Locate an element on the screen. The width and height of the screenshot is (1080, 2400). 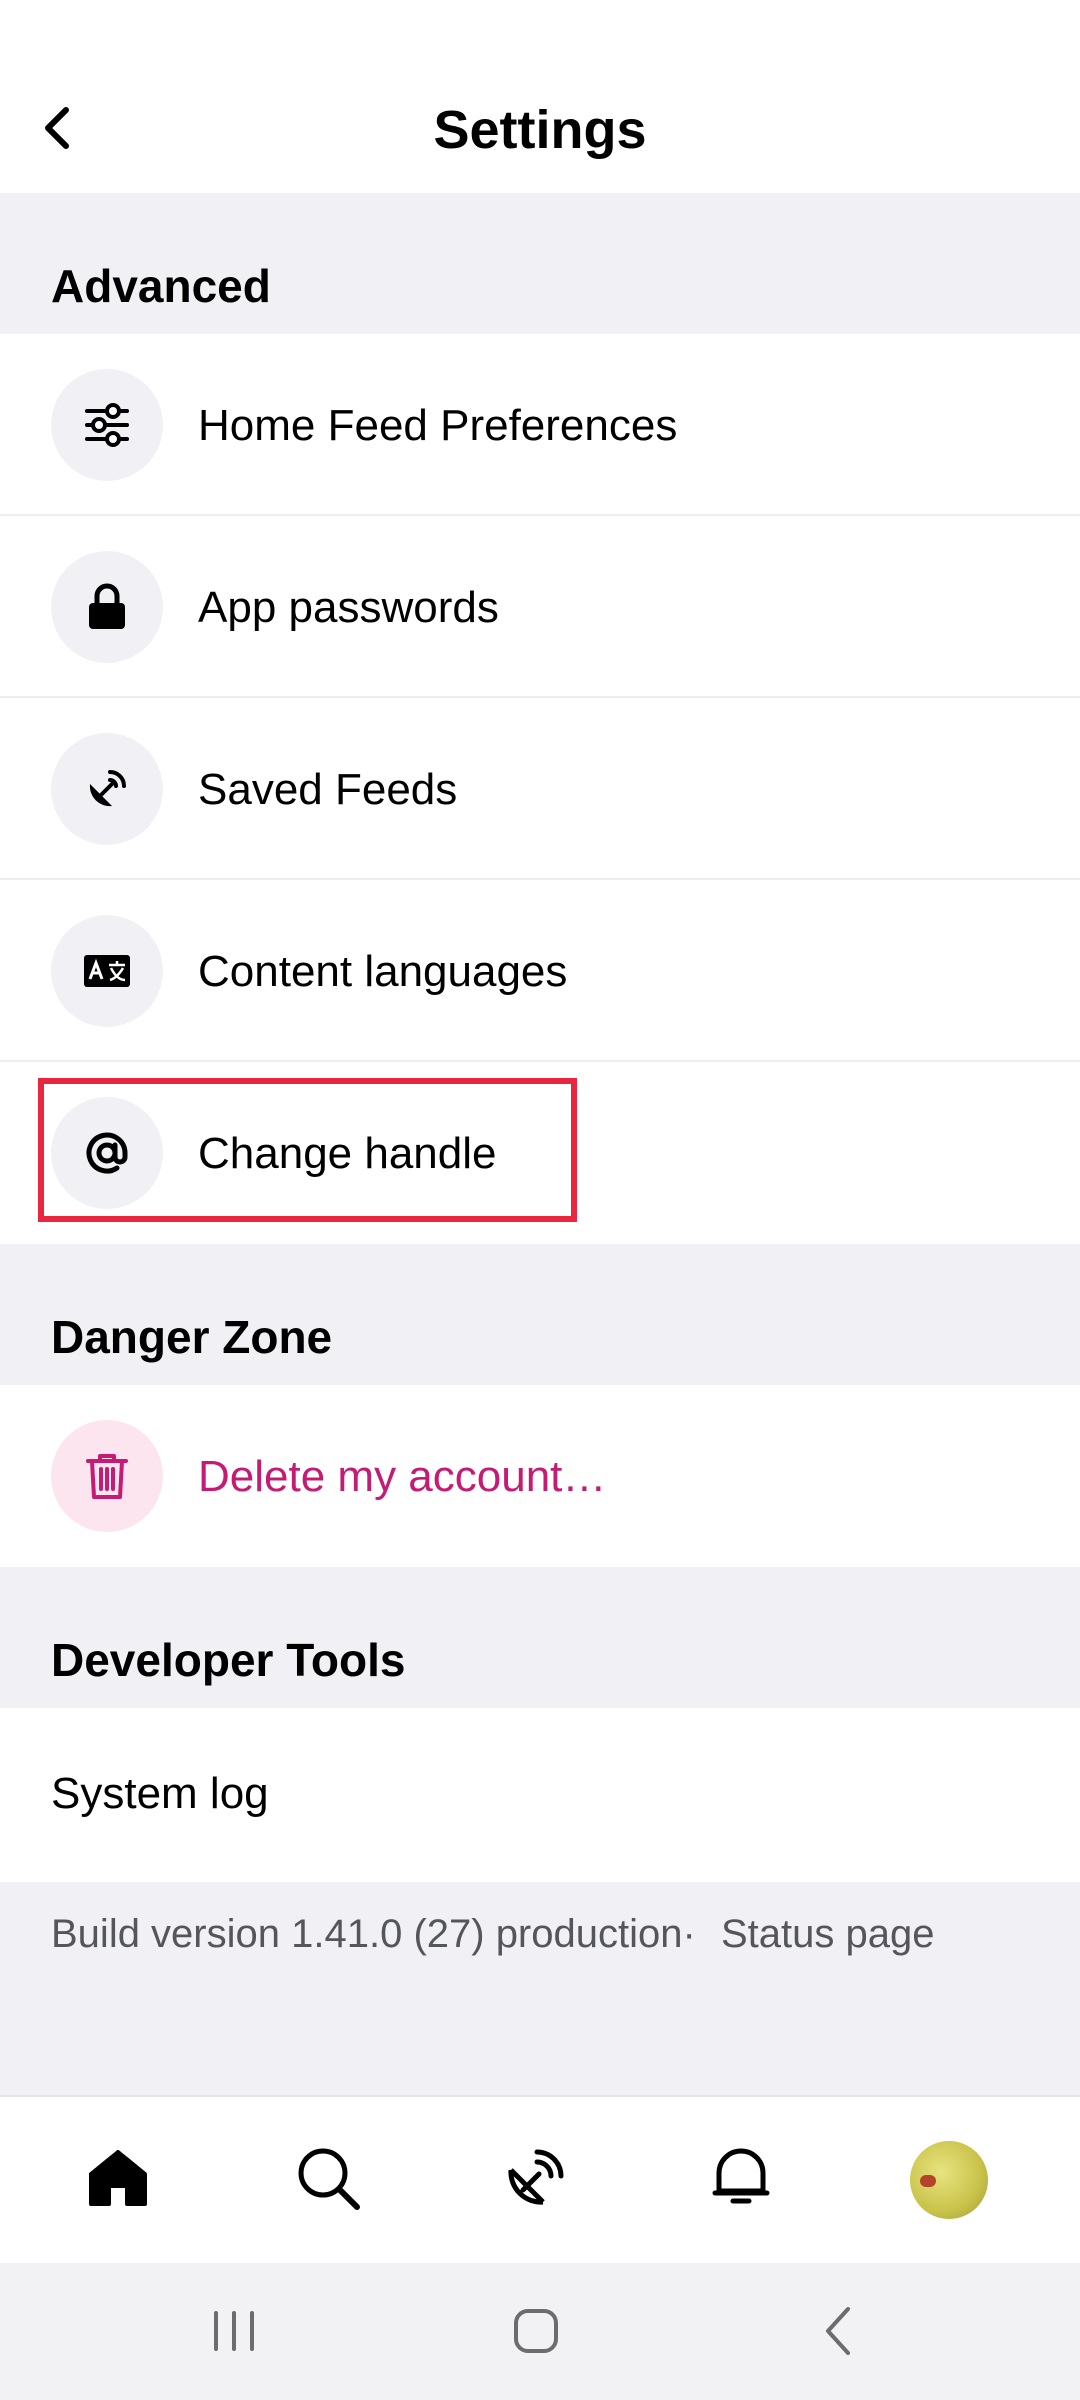
home-button-icon is located at coordinates (536, 2333).